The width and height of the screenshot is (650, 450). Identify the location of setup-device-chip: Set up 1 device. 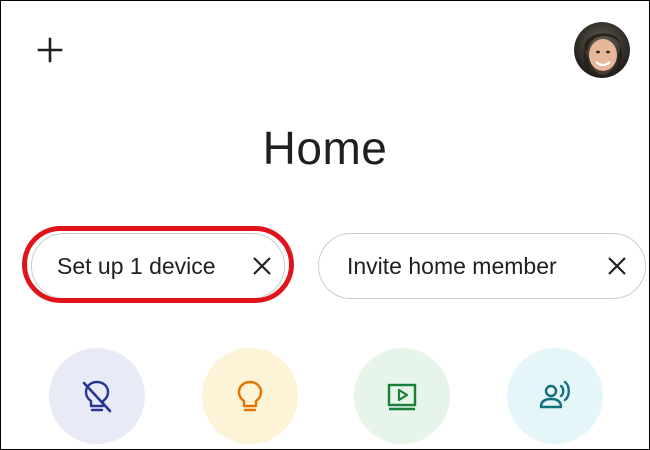
(158, 266).